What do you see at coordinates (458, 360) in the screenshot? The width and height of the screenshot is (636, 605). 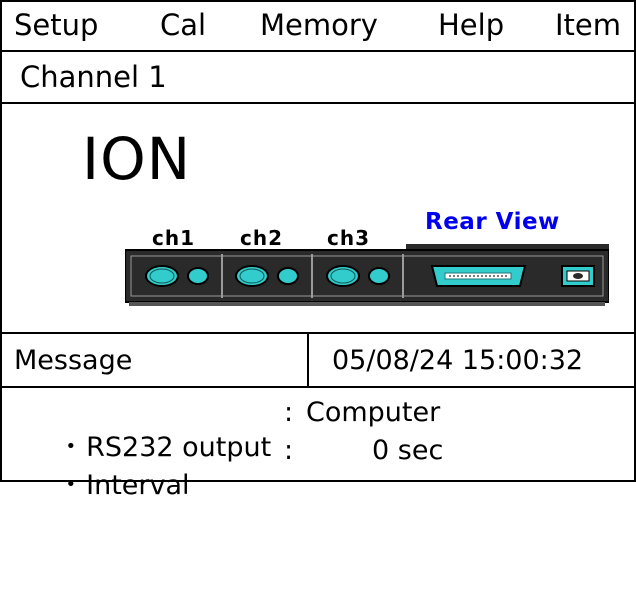 I see `datetime-display: 05/08/24 15:00:32` at bounding box center [458, 360].